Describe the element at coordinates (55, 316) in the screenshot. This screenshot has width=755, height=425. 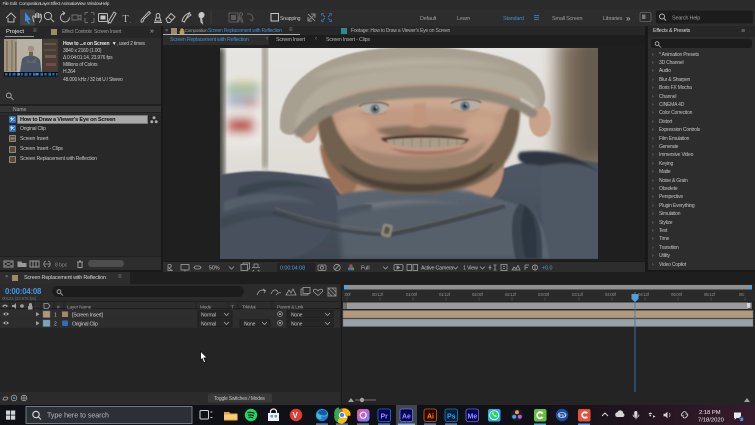
I see `svg-text: 1` at that location.